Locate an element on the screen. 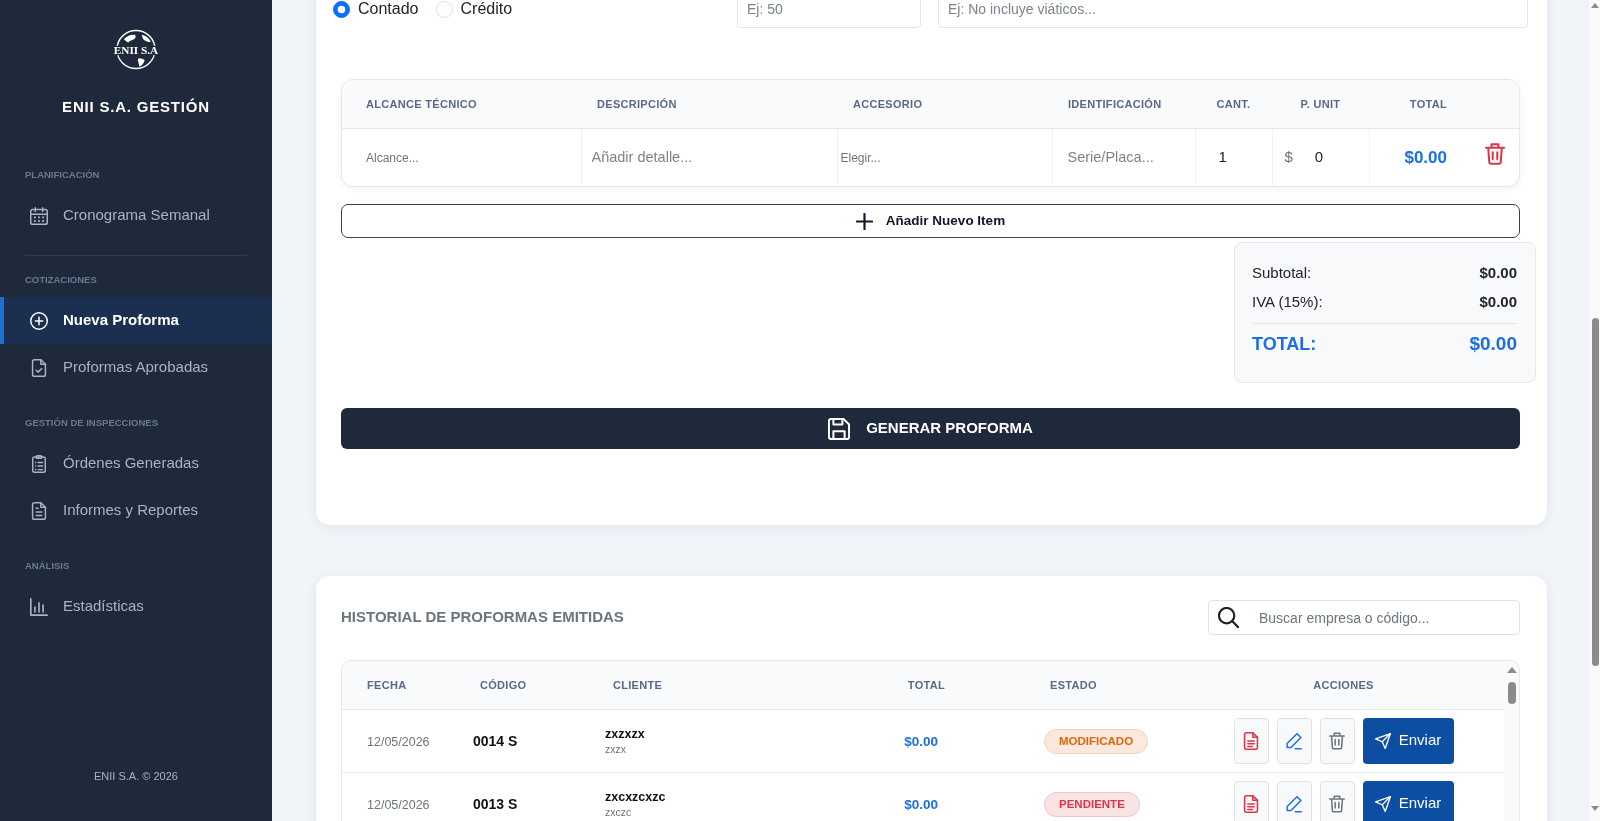 This screenshot has height=821, width=1600. plus-circle-icon is located at coordinates (39, 320).